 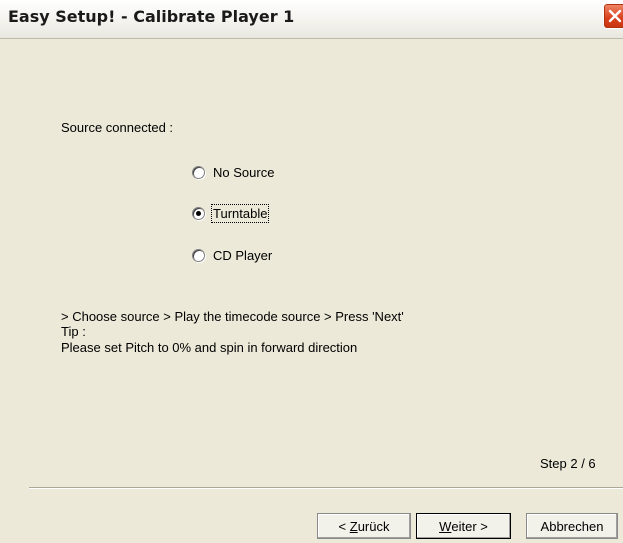 What do you see at coordinates (373, 526) in the screenshot?
I see `back-button-label: urück` at bounding box center [373, 526].